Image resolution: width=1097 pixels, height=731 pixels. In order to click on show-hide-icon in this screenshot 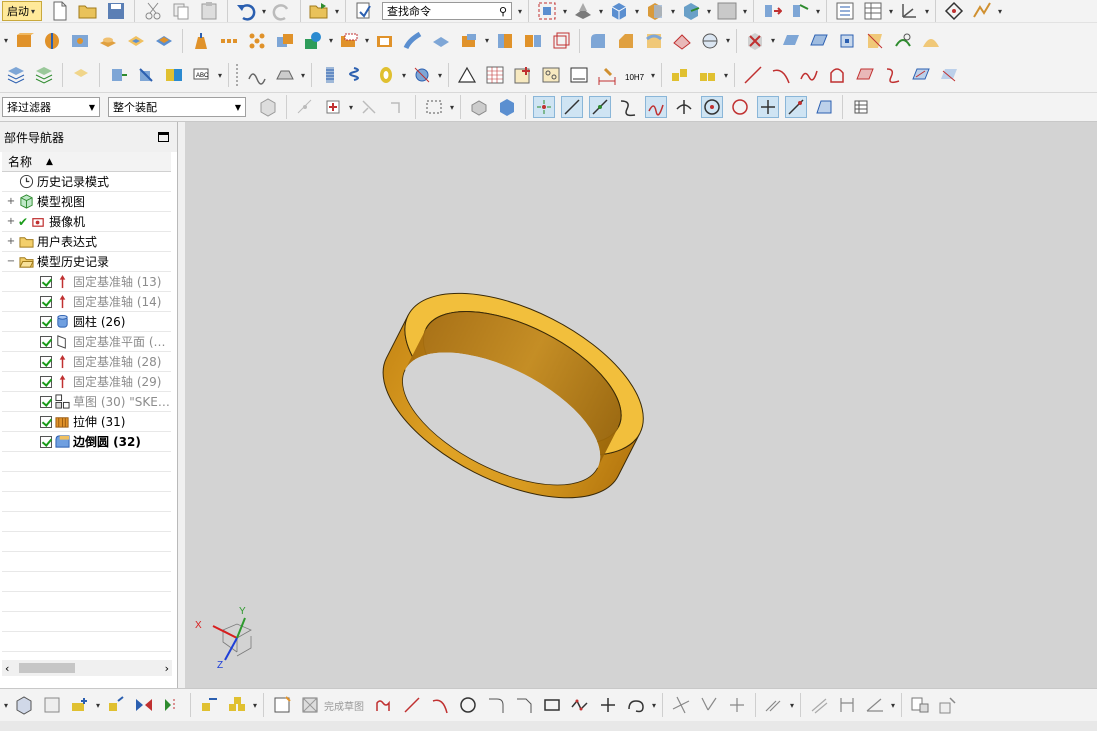, I will do `click(479, 107)`.